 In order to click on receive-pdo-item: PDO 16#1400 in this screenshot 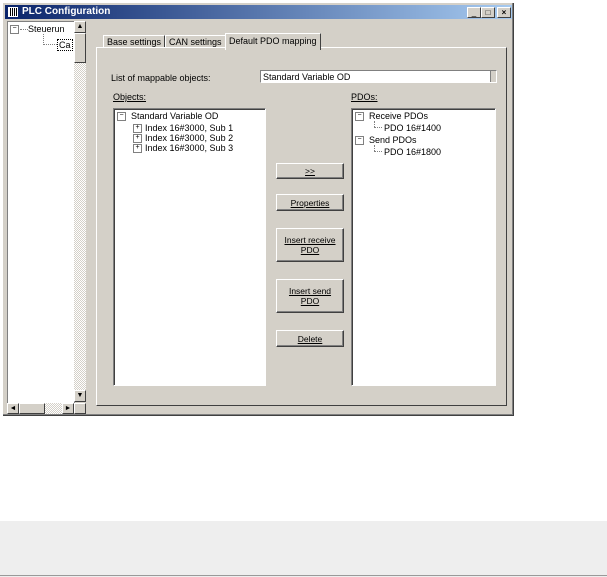, I will do `click(412, 128)`.